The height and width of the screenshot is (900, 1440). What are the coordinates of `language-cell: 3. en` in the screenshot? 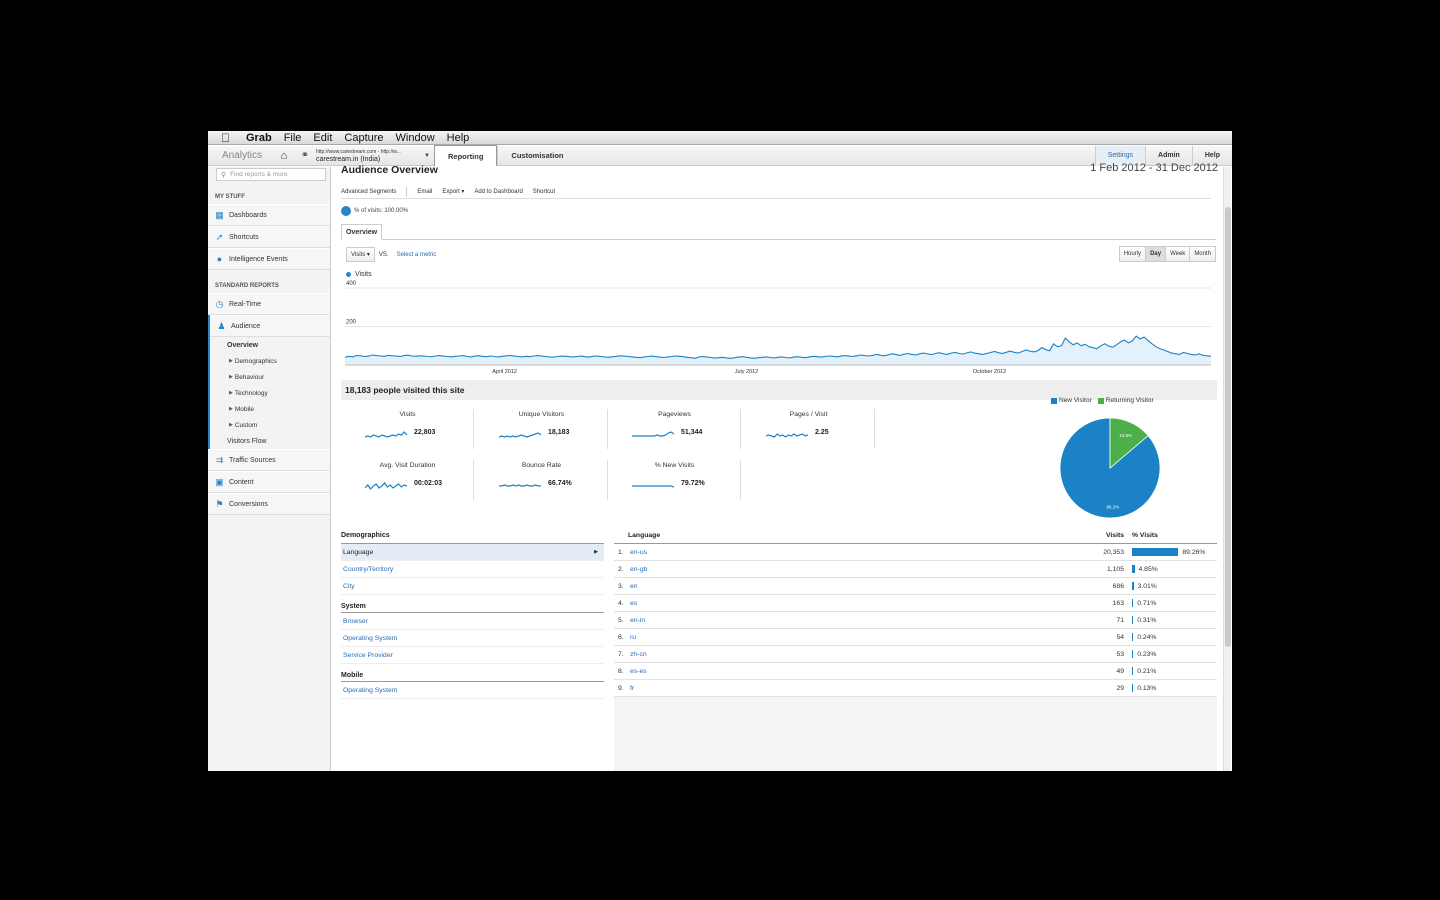 It's located at (866, 586).